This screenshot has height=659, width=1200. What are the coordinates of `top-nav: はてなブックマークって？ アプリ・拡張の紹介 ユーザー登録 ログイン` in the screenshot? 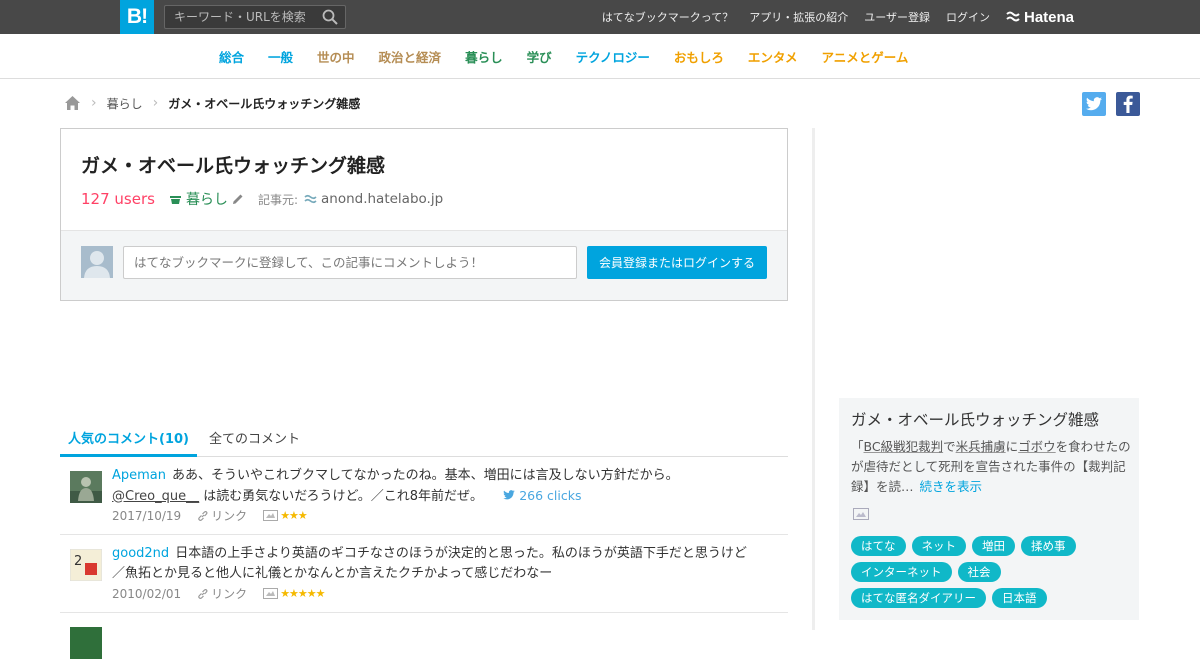 It's located at (796, 17).